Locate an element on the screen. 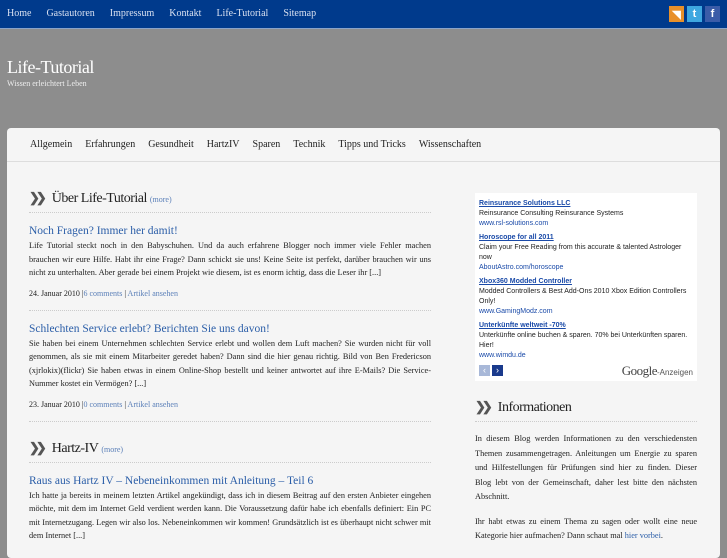 This screenshot has width=727, height=558. ads-label-text: -Anzeigen is located at coordinates (674, 372).